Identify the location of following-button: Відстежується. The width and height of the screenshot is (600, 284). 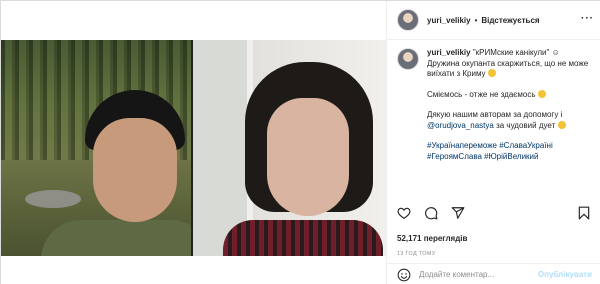
(510, 20).